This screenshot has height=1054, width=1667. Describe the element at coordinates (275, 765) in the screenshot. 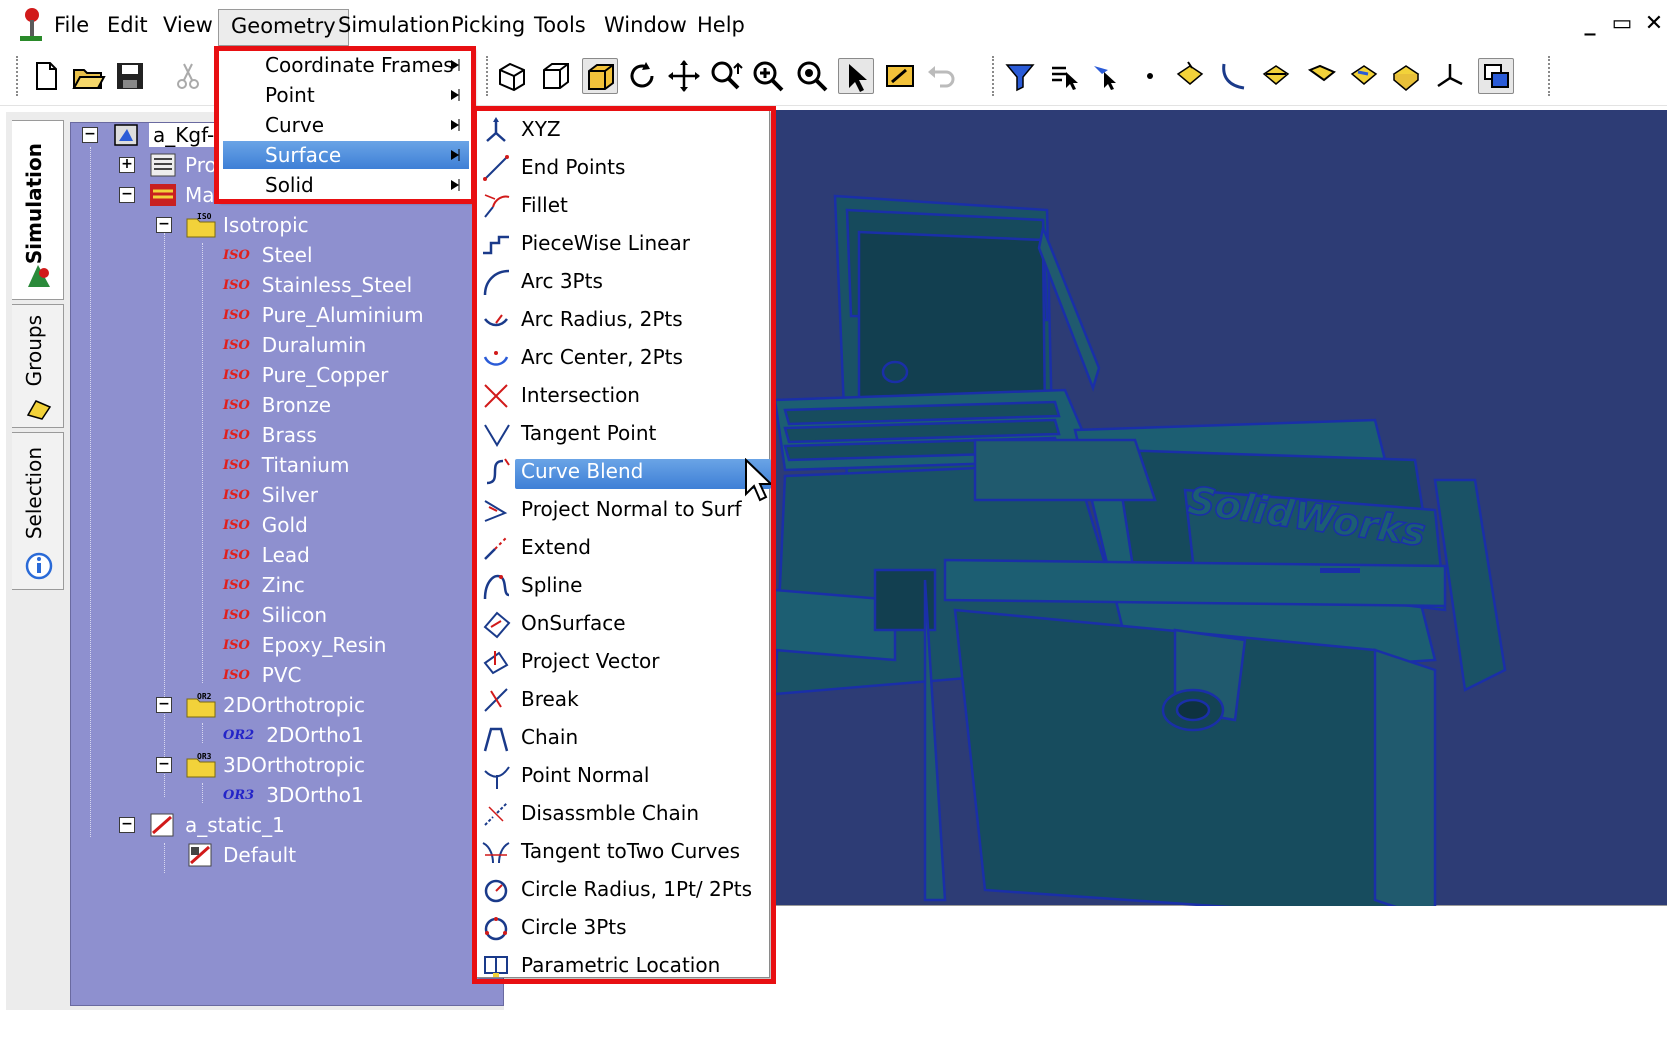

I see `tree-3d-orthotropic-folder: OR3 3DOrthotropic` at that location.